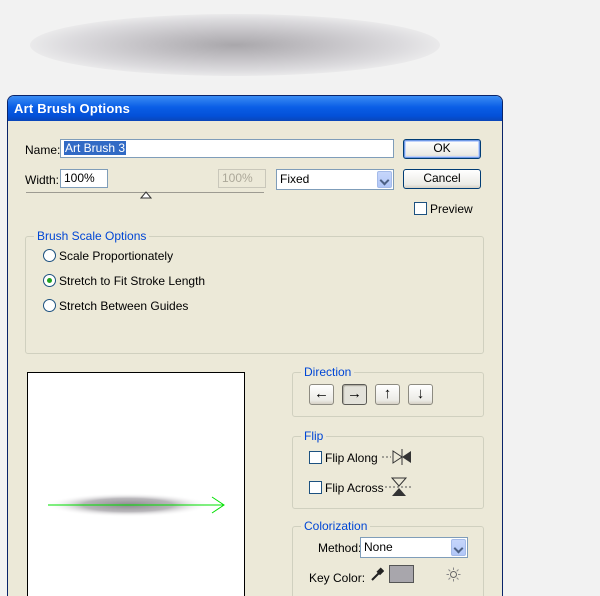 The image size is (600, 596). I want to click on name-input: Art Brush 3, so click(227, 148).